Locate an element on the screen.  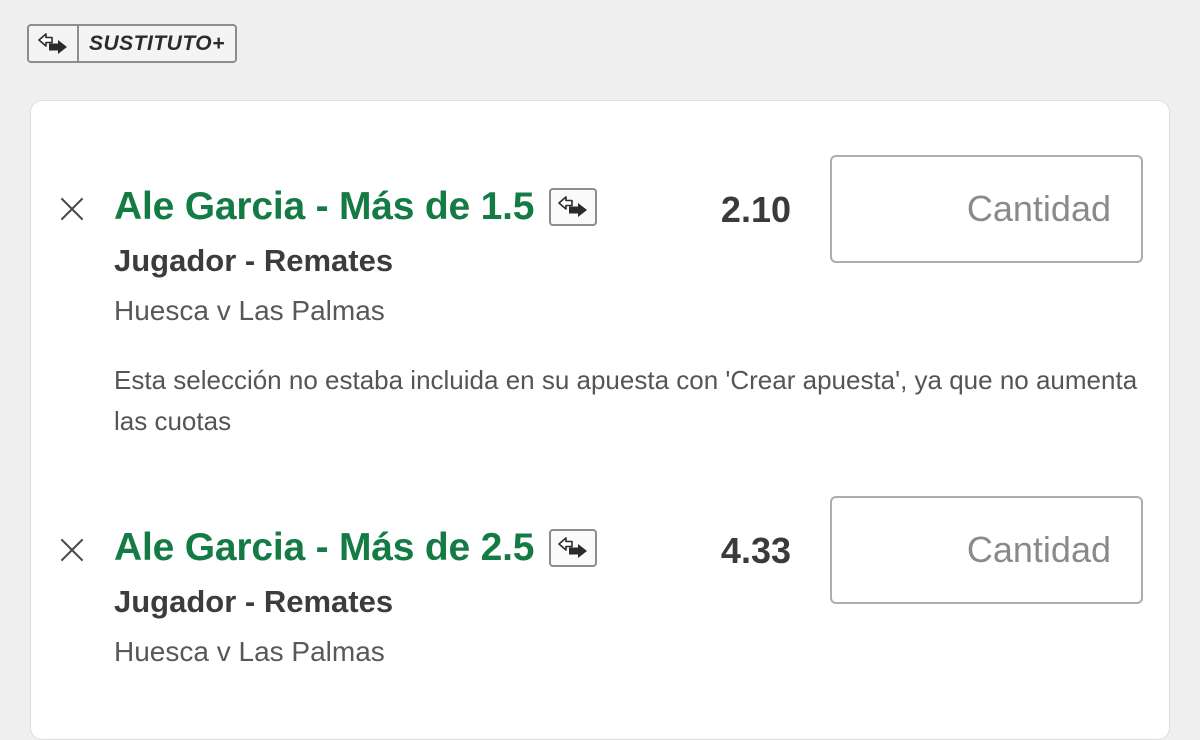
selection-odds: 4.33 is located at coordinates (755, 550).